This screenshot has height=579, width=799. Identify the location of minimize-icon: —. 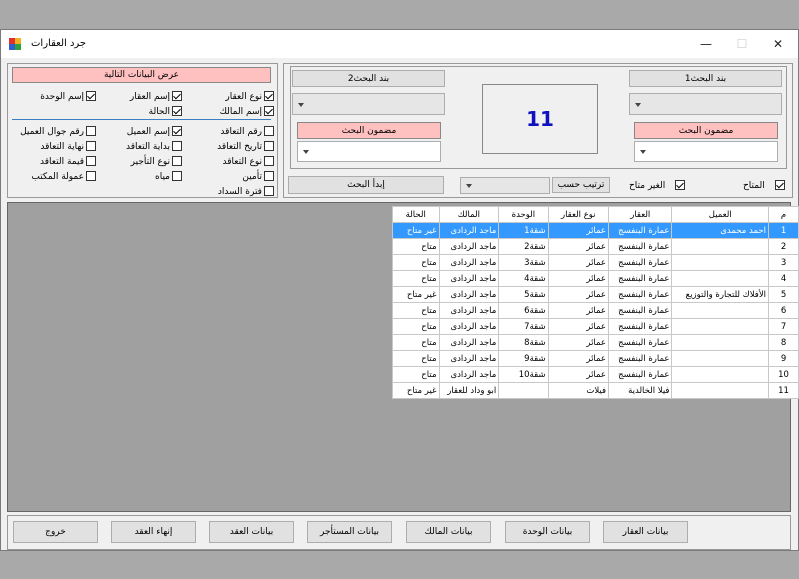
(706, 44).